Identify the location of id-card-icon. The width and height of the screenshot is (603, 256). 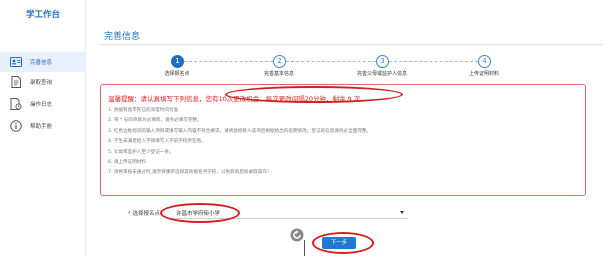
(16, 62).